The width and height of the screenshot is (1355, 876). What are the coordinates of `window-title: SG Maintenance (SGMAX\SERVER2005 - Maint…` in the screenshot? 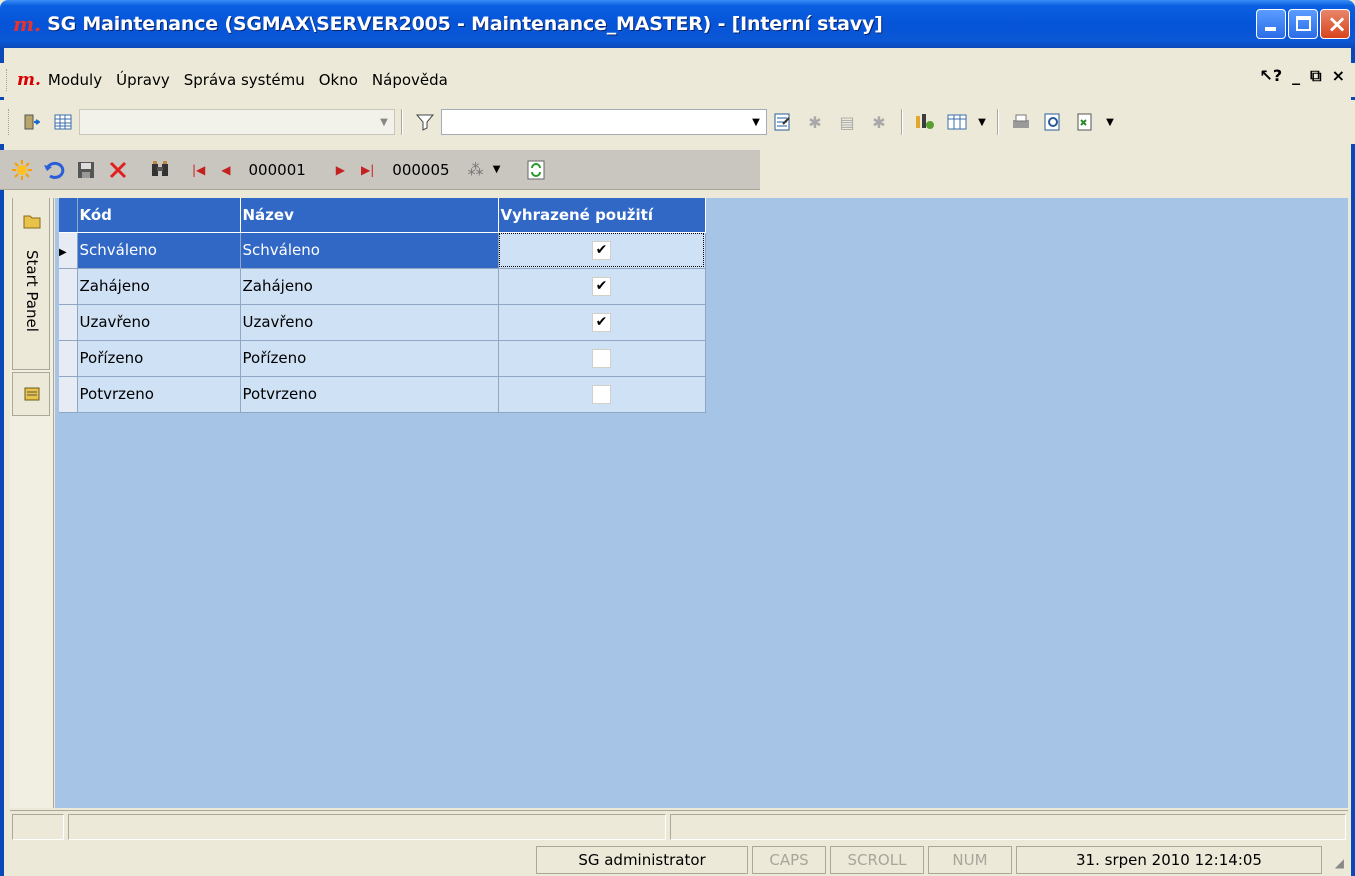 It's located at (465, 24).